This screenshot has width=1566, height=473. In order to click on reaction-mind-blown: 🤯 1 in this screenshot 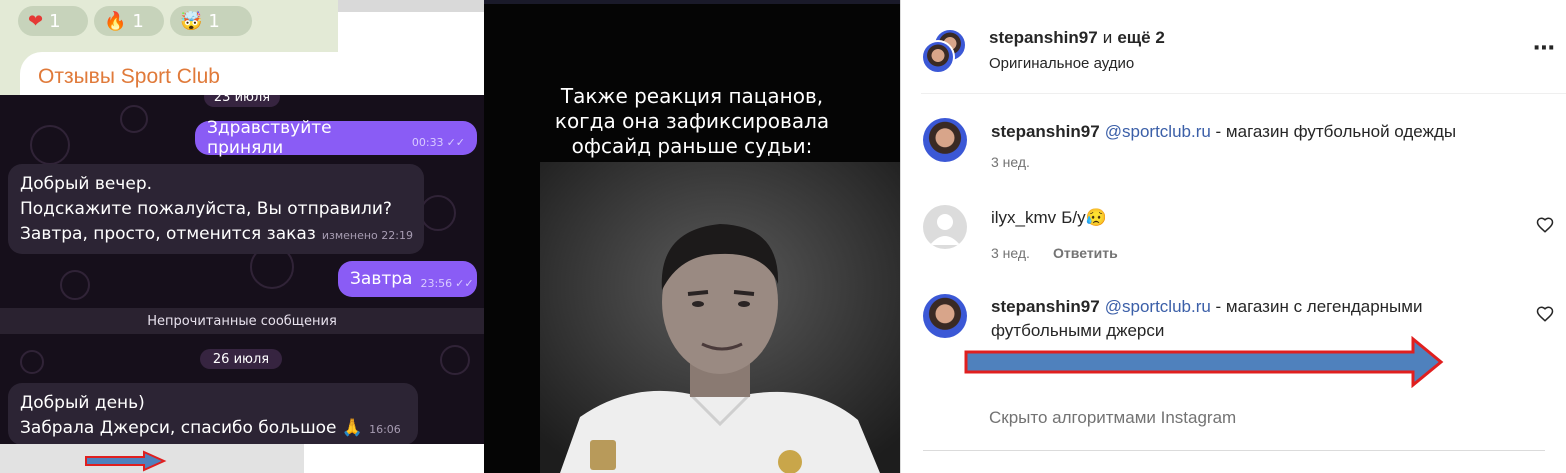, I will do `click(211, 21)`.